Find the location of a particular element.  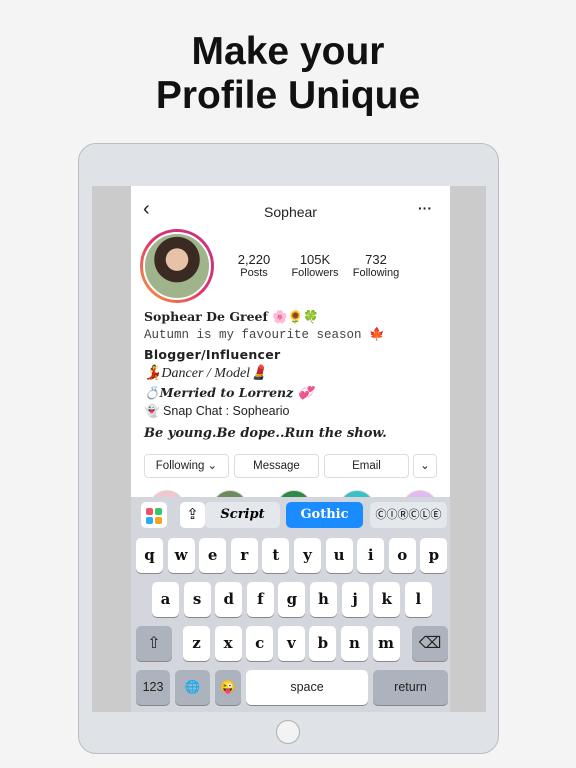

key: q is located at coordinates (149, 555).